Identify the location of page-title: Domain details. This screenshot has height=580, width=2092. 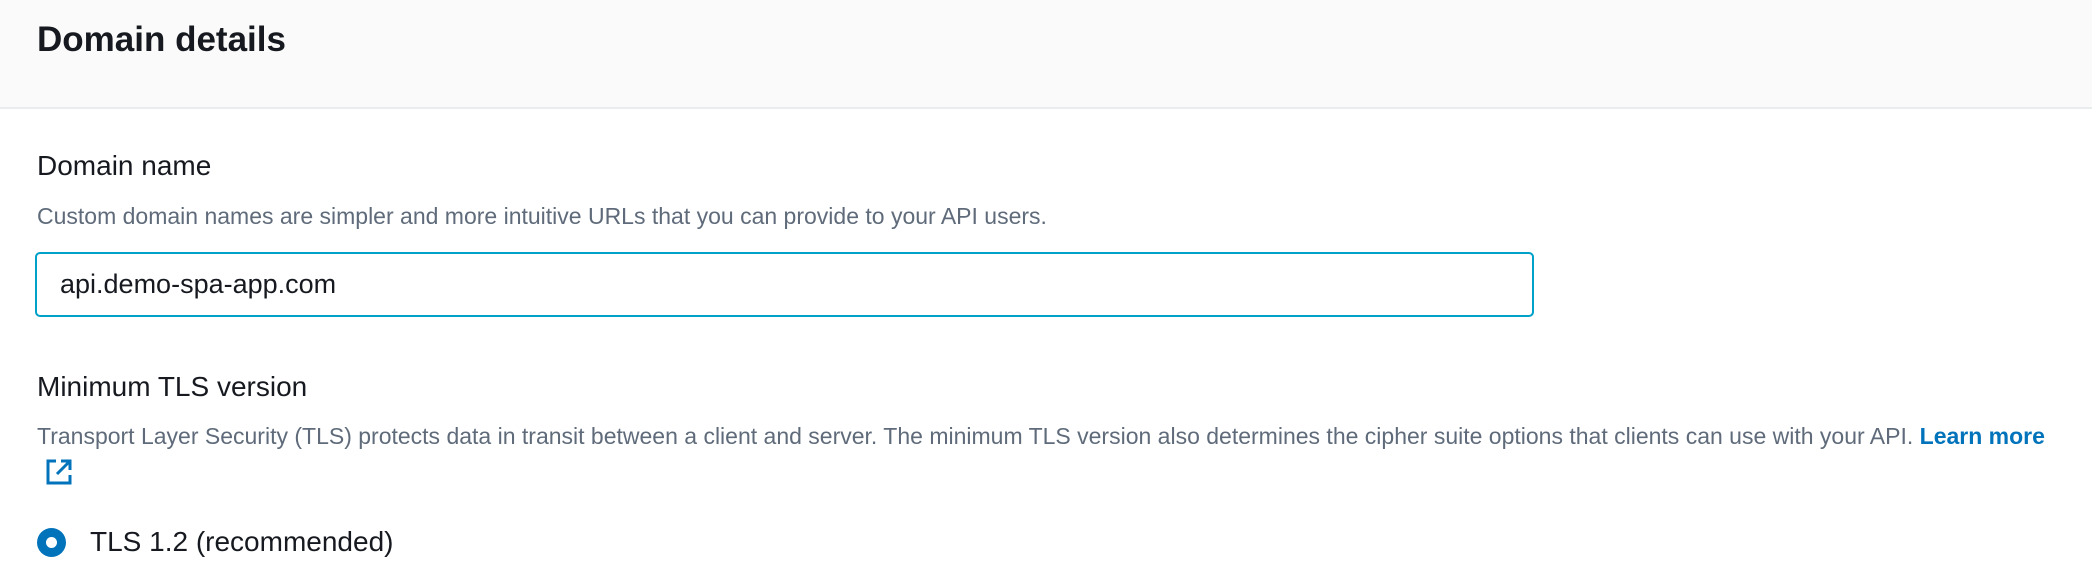
(161, 39).